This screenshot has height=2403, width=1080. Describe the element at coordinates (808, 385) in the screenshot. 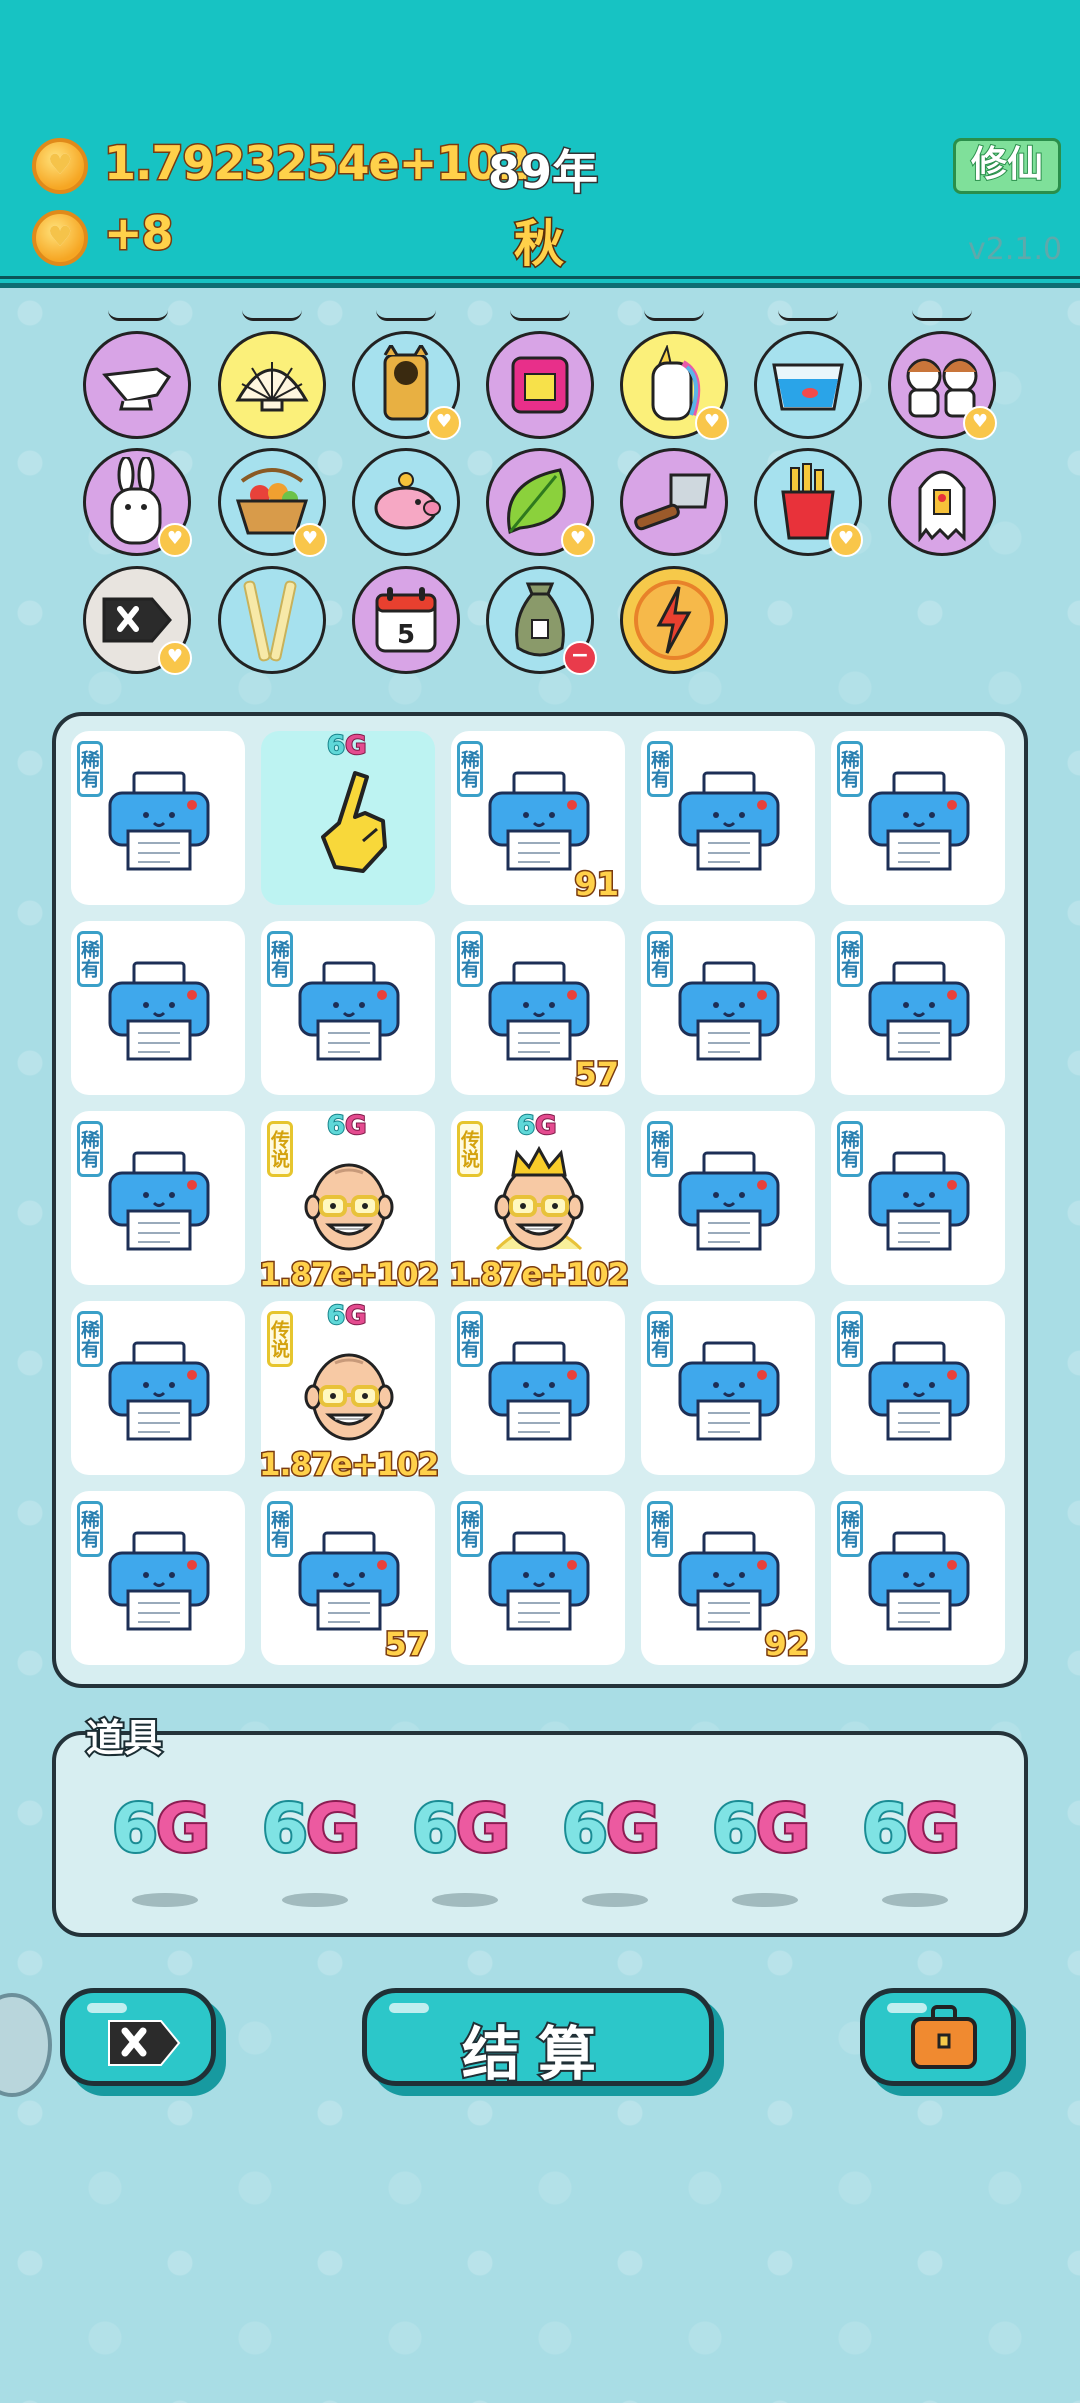

I see `fishbowl-icon` at that location.